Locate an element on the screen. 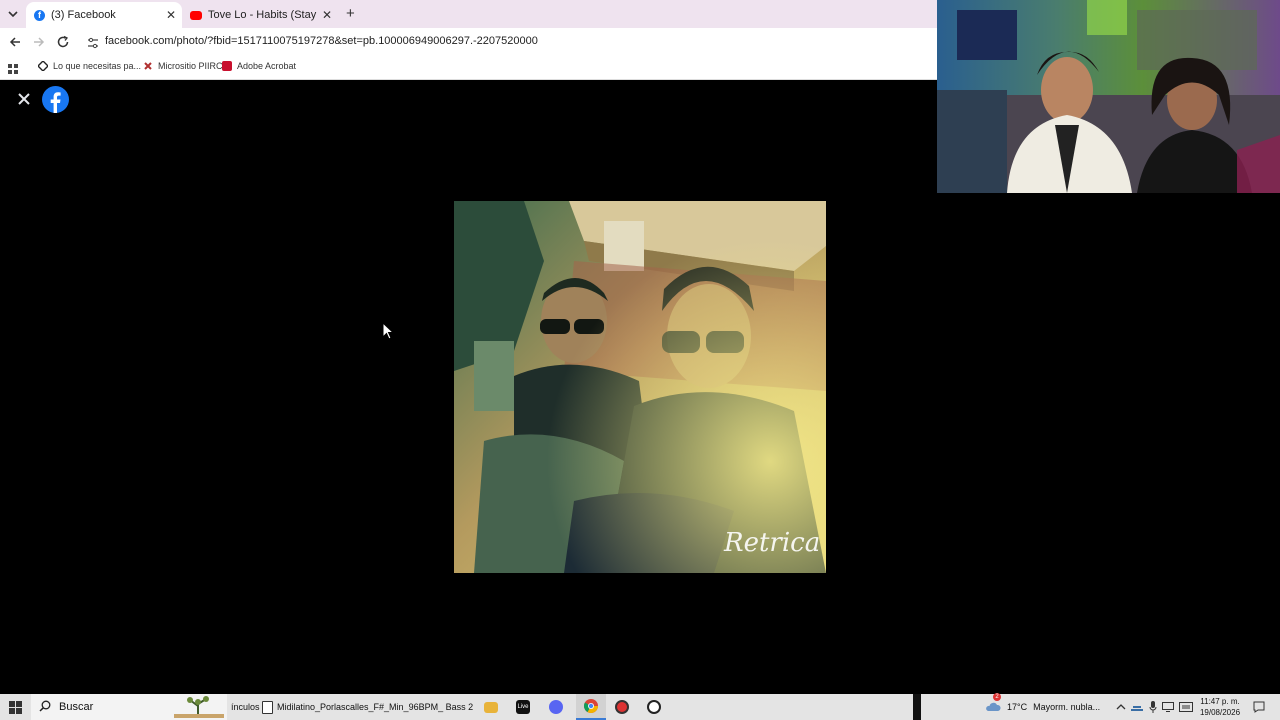 The image size is (1280, 720). tab-search-chevron-icon is located at coordinates (13, 14).